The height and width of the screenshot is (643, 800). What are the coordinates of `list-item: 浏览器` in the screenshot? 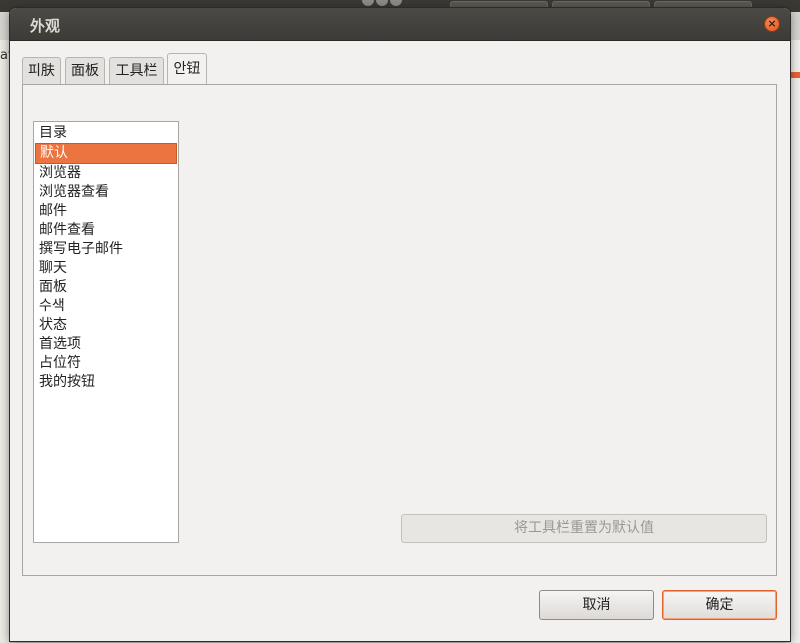 It's located at (106, 173).